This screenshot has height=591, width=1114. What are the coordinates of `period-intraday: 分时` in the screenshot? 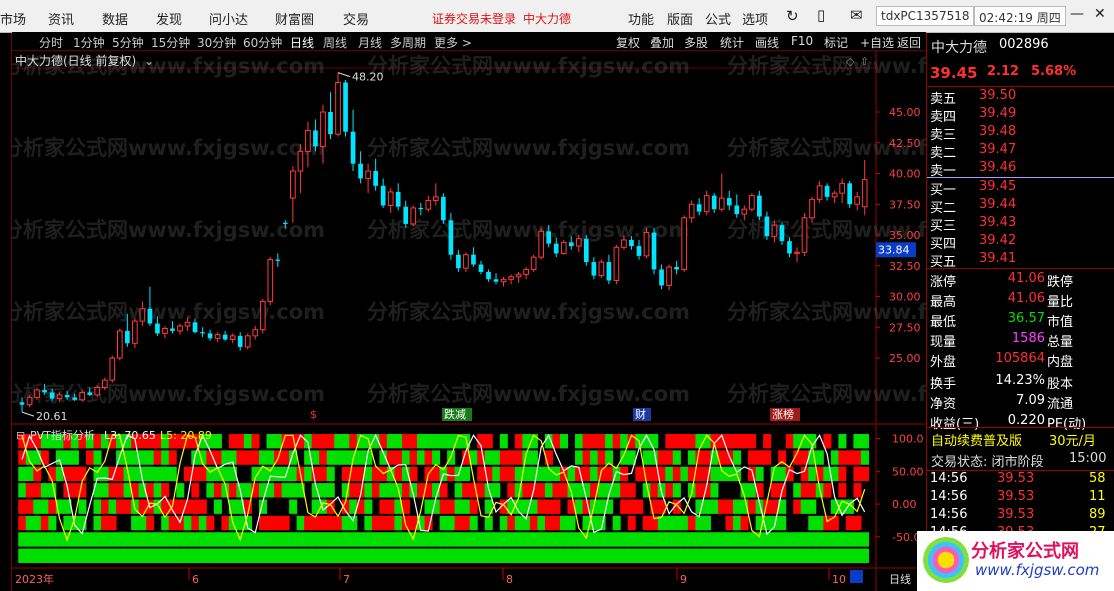 It's located at (51, 42).